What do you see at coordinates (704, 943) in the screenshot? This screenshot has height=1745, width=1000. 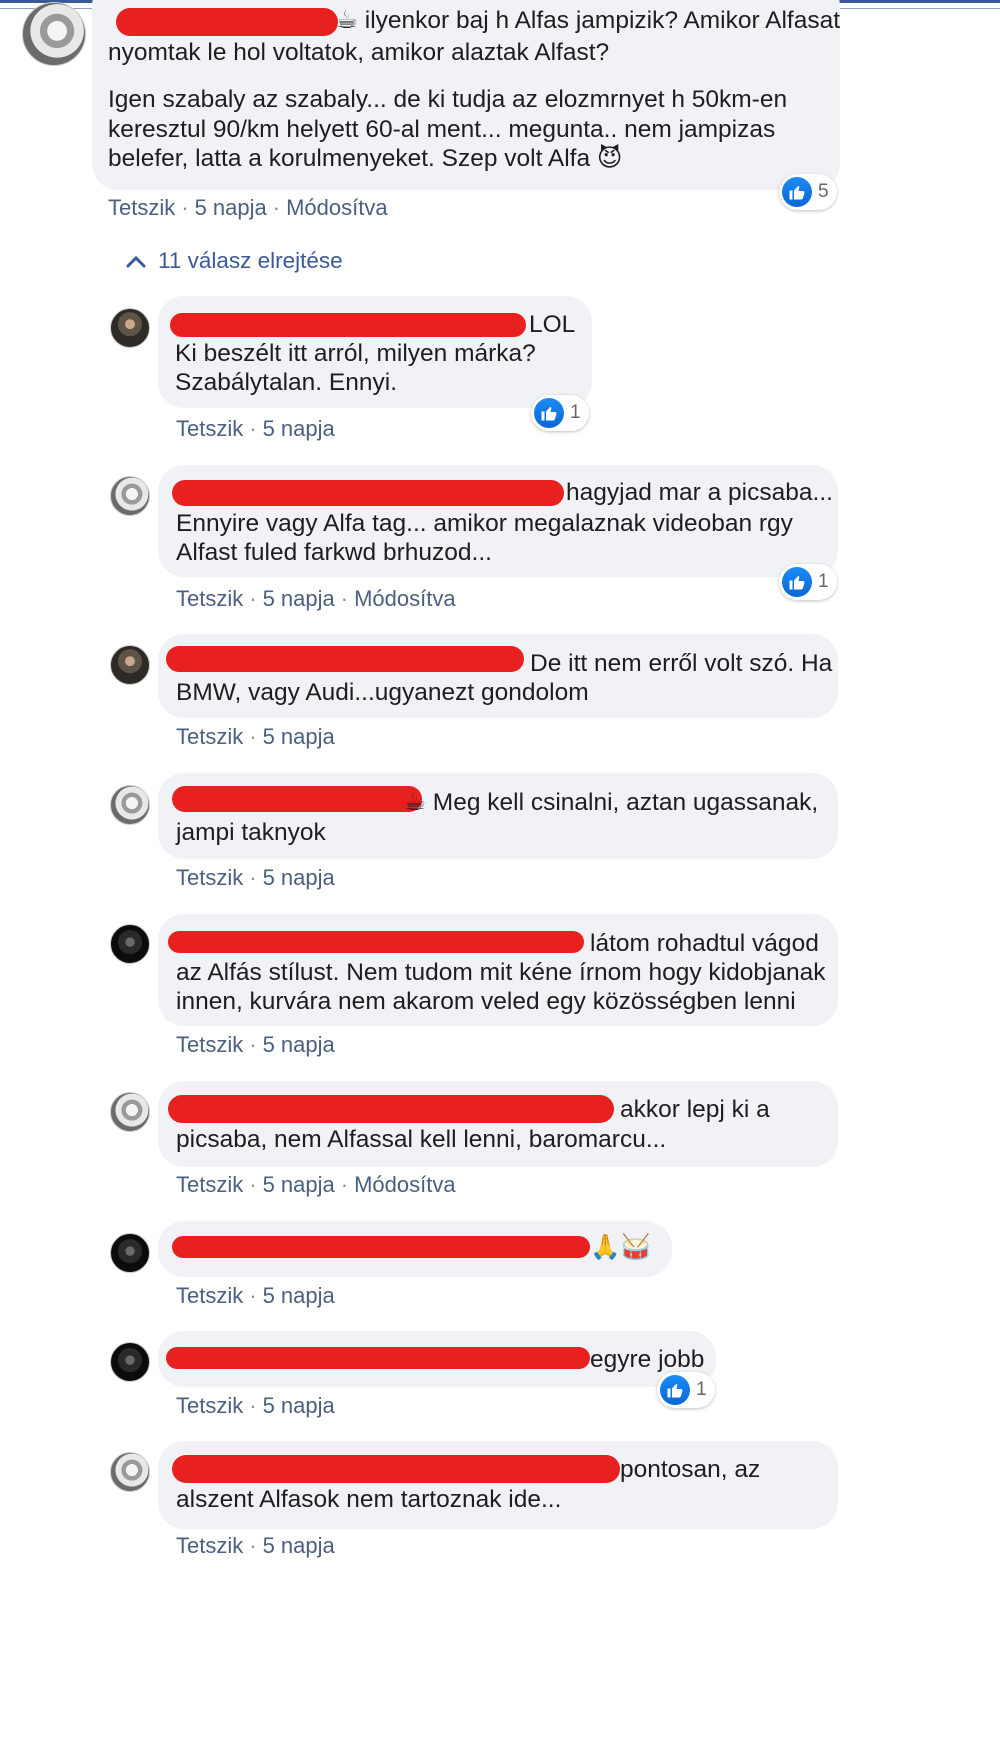 I see `reply-text: látom rohadtul vágod` at bounding box center [704, 943].